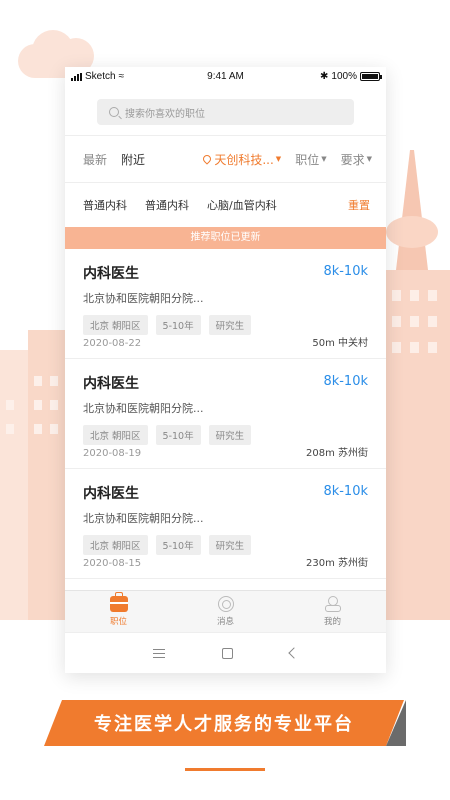 This screenshot has width=450, height=800. Describe the element at coordinates (112, 563) in the screenshot. I see `job-date: 2020-08-15` at that location.